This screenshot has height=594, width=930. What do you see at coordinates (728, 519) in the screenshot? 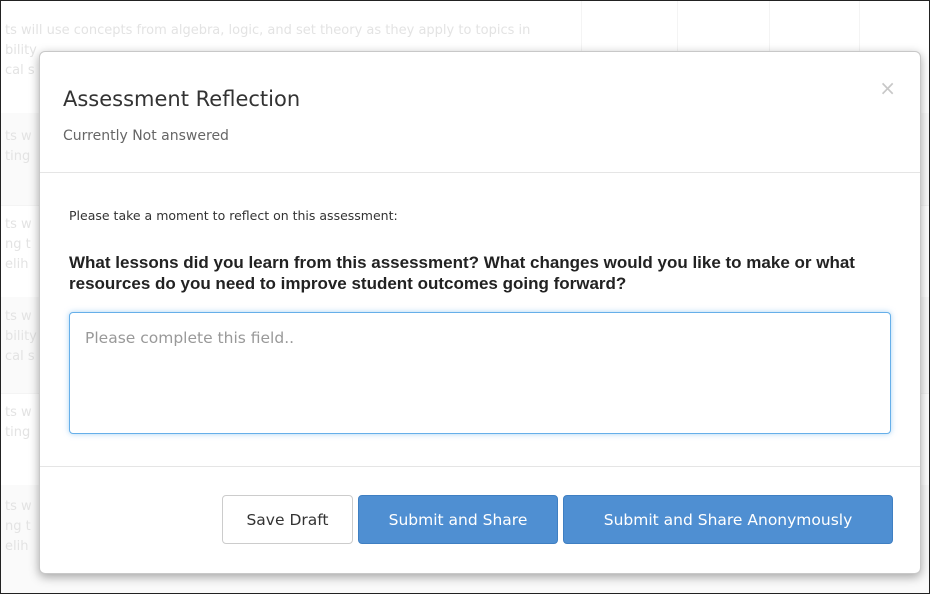
I see `submit-anonymously-button: Submit and Share Anonymously` at bounding box center [728, 519].